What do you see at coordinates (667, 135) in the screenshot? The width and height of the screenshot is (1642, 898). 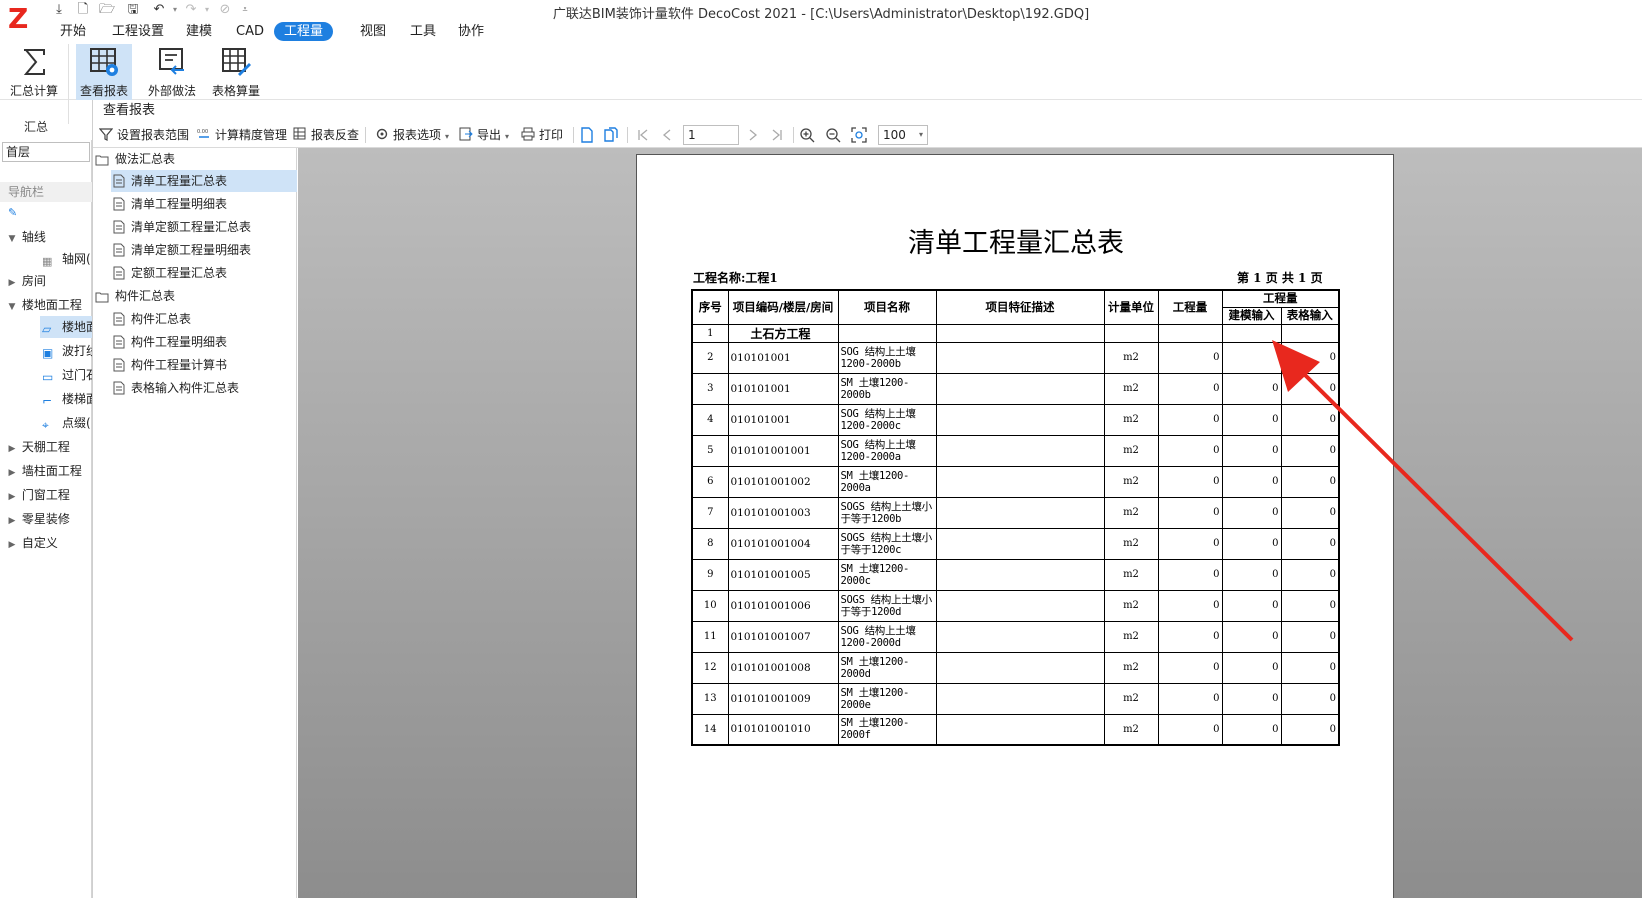 I see `prev-page-icon` at bounding box center [667, 135].